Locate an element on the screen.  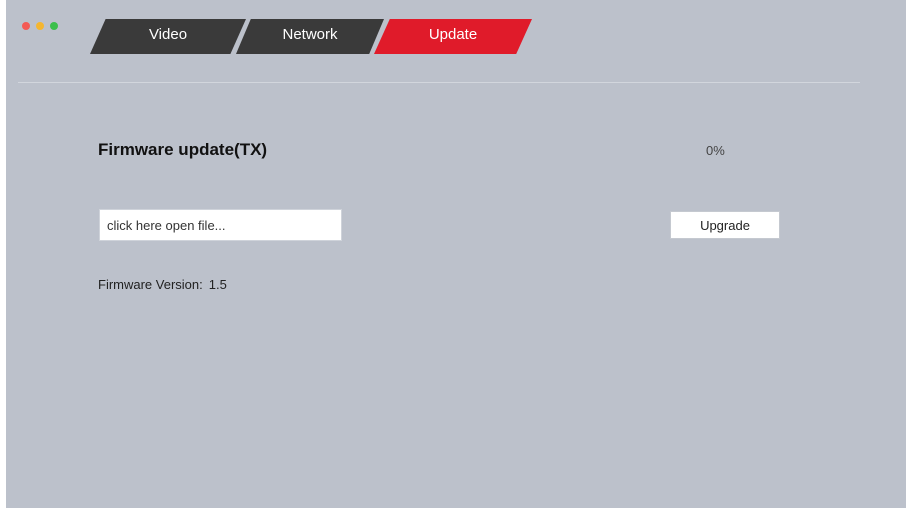
close-icon is located at coordinates (26, 26).